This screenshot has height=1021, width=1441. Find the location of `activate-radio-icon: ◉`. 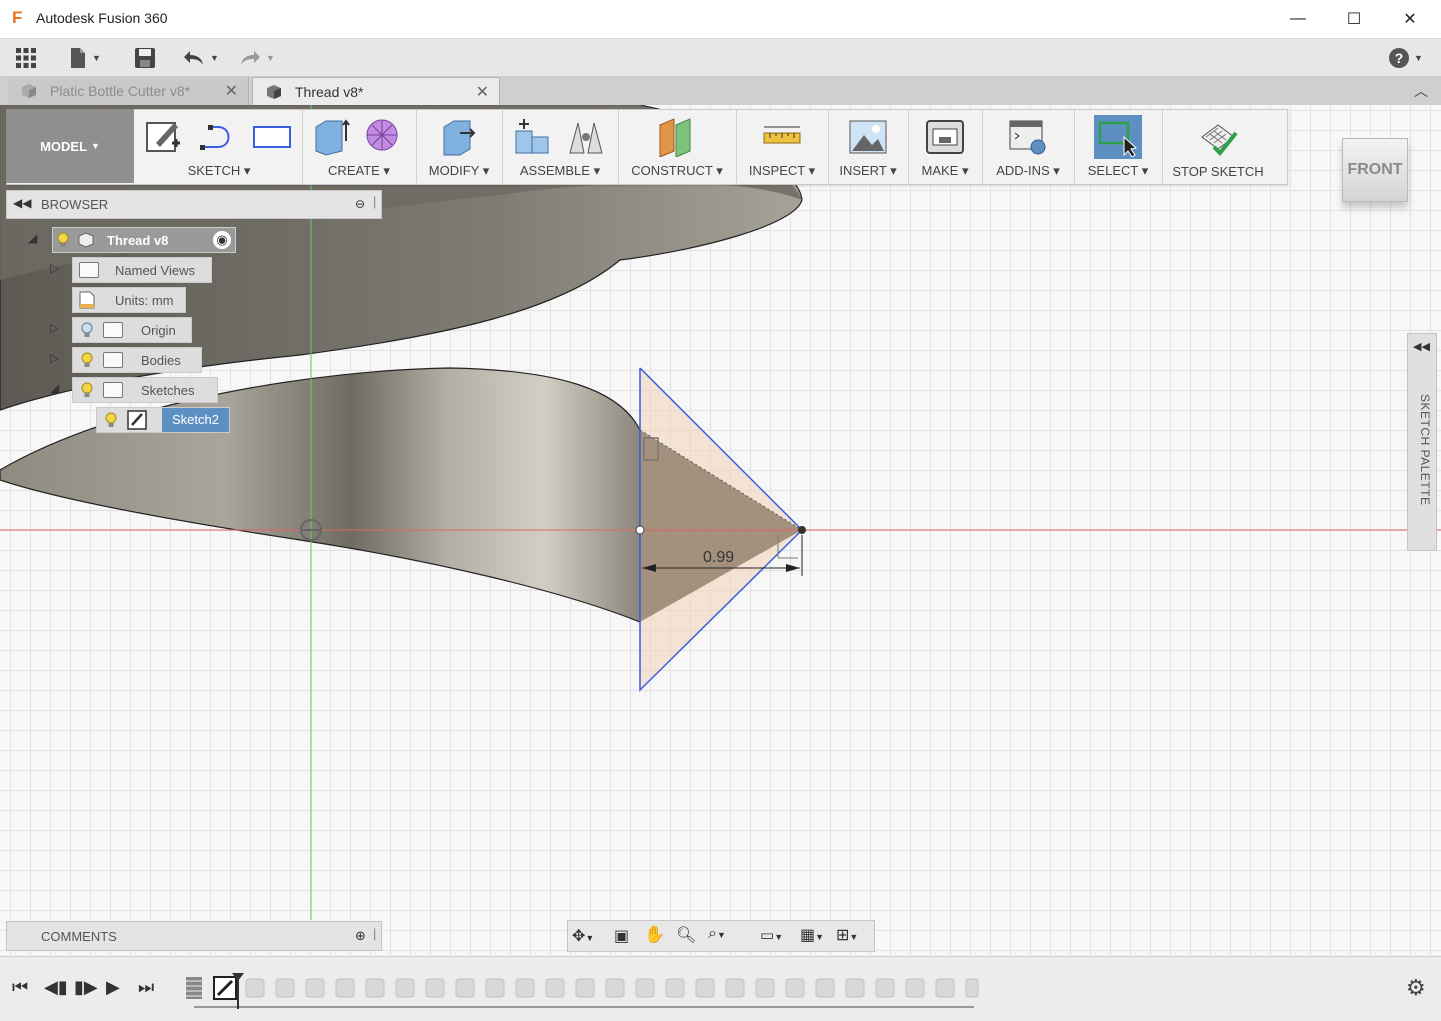

activate-radio-icon: ◉ is located at coordinates (222, 240).